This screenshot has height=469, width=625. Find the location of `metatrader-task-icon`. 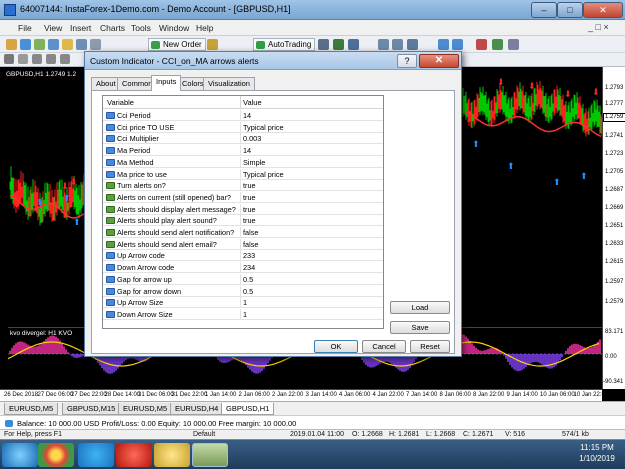

metatrader-task-icon is located at coordinates (210, 455).